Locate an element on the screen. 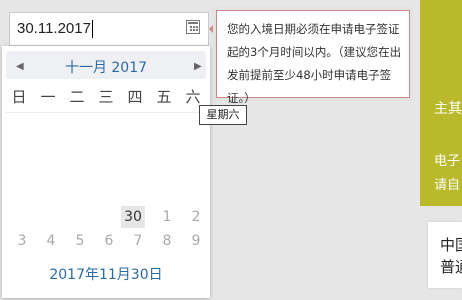 This screenshot has width=462, height=300. day-cell: 7 is located at coordinates (138, 241).